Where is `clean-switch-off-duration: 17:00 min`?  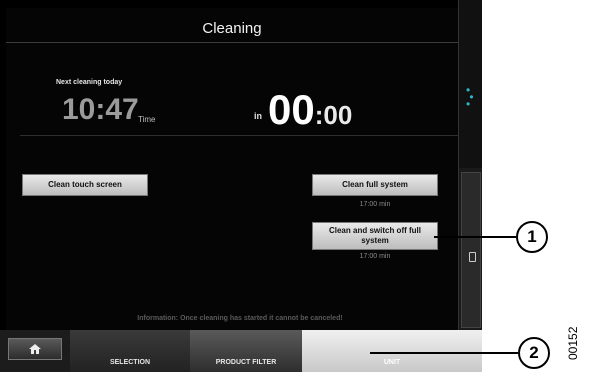 clean-switch-off-duration: 17:00 min is located at coordinates (375, 256).